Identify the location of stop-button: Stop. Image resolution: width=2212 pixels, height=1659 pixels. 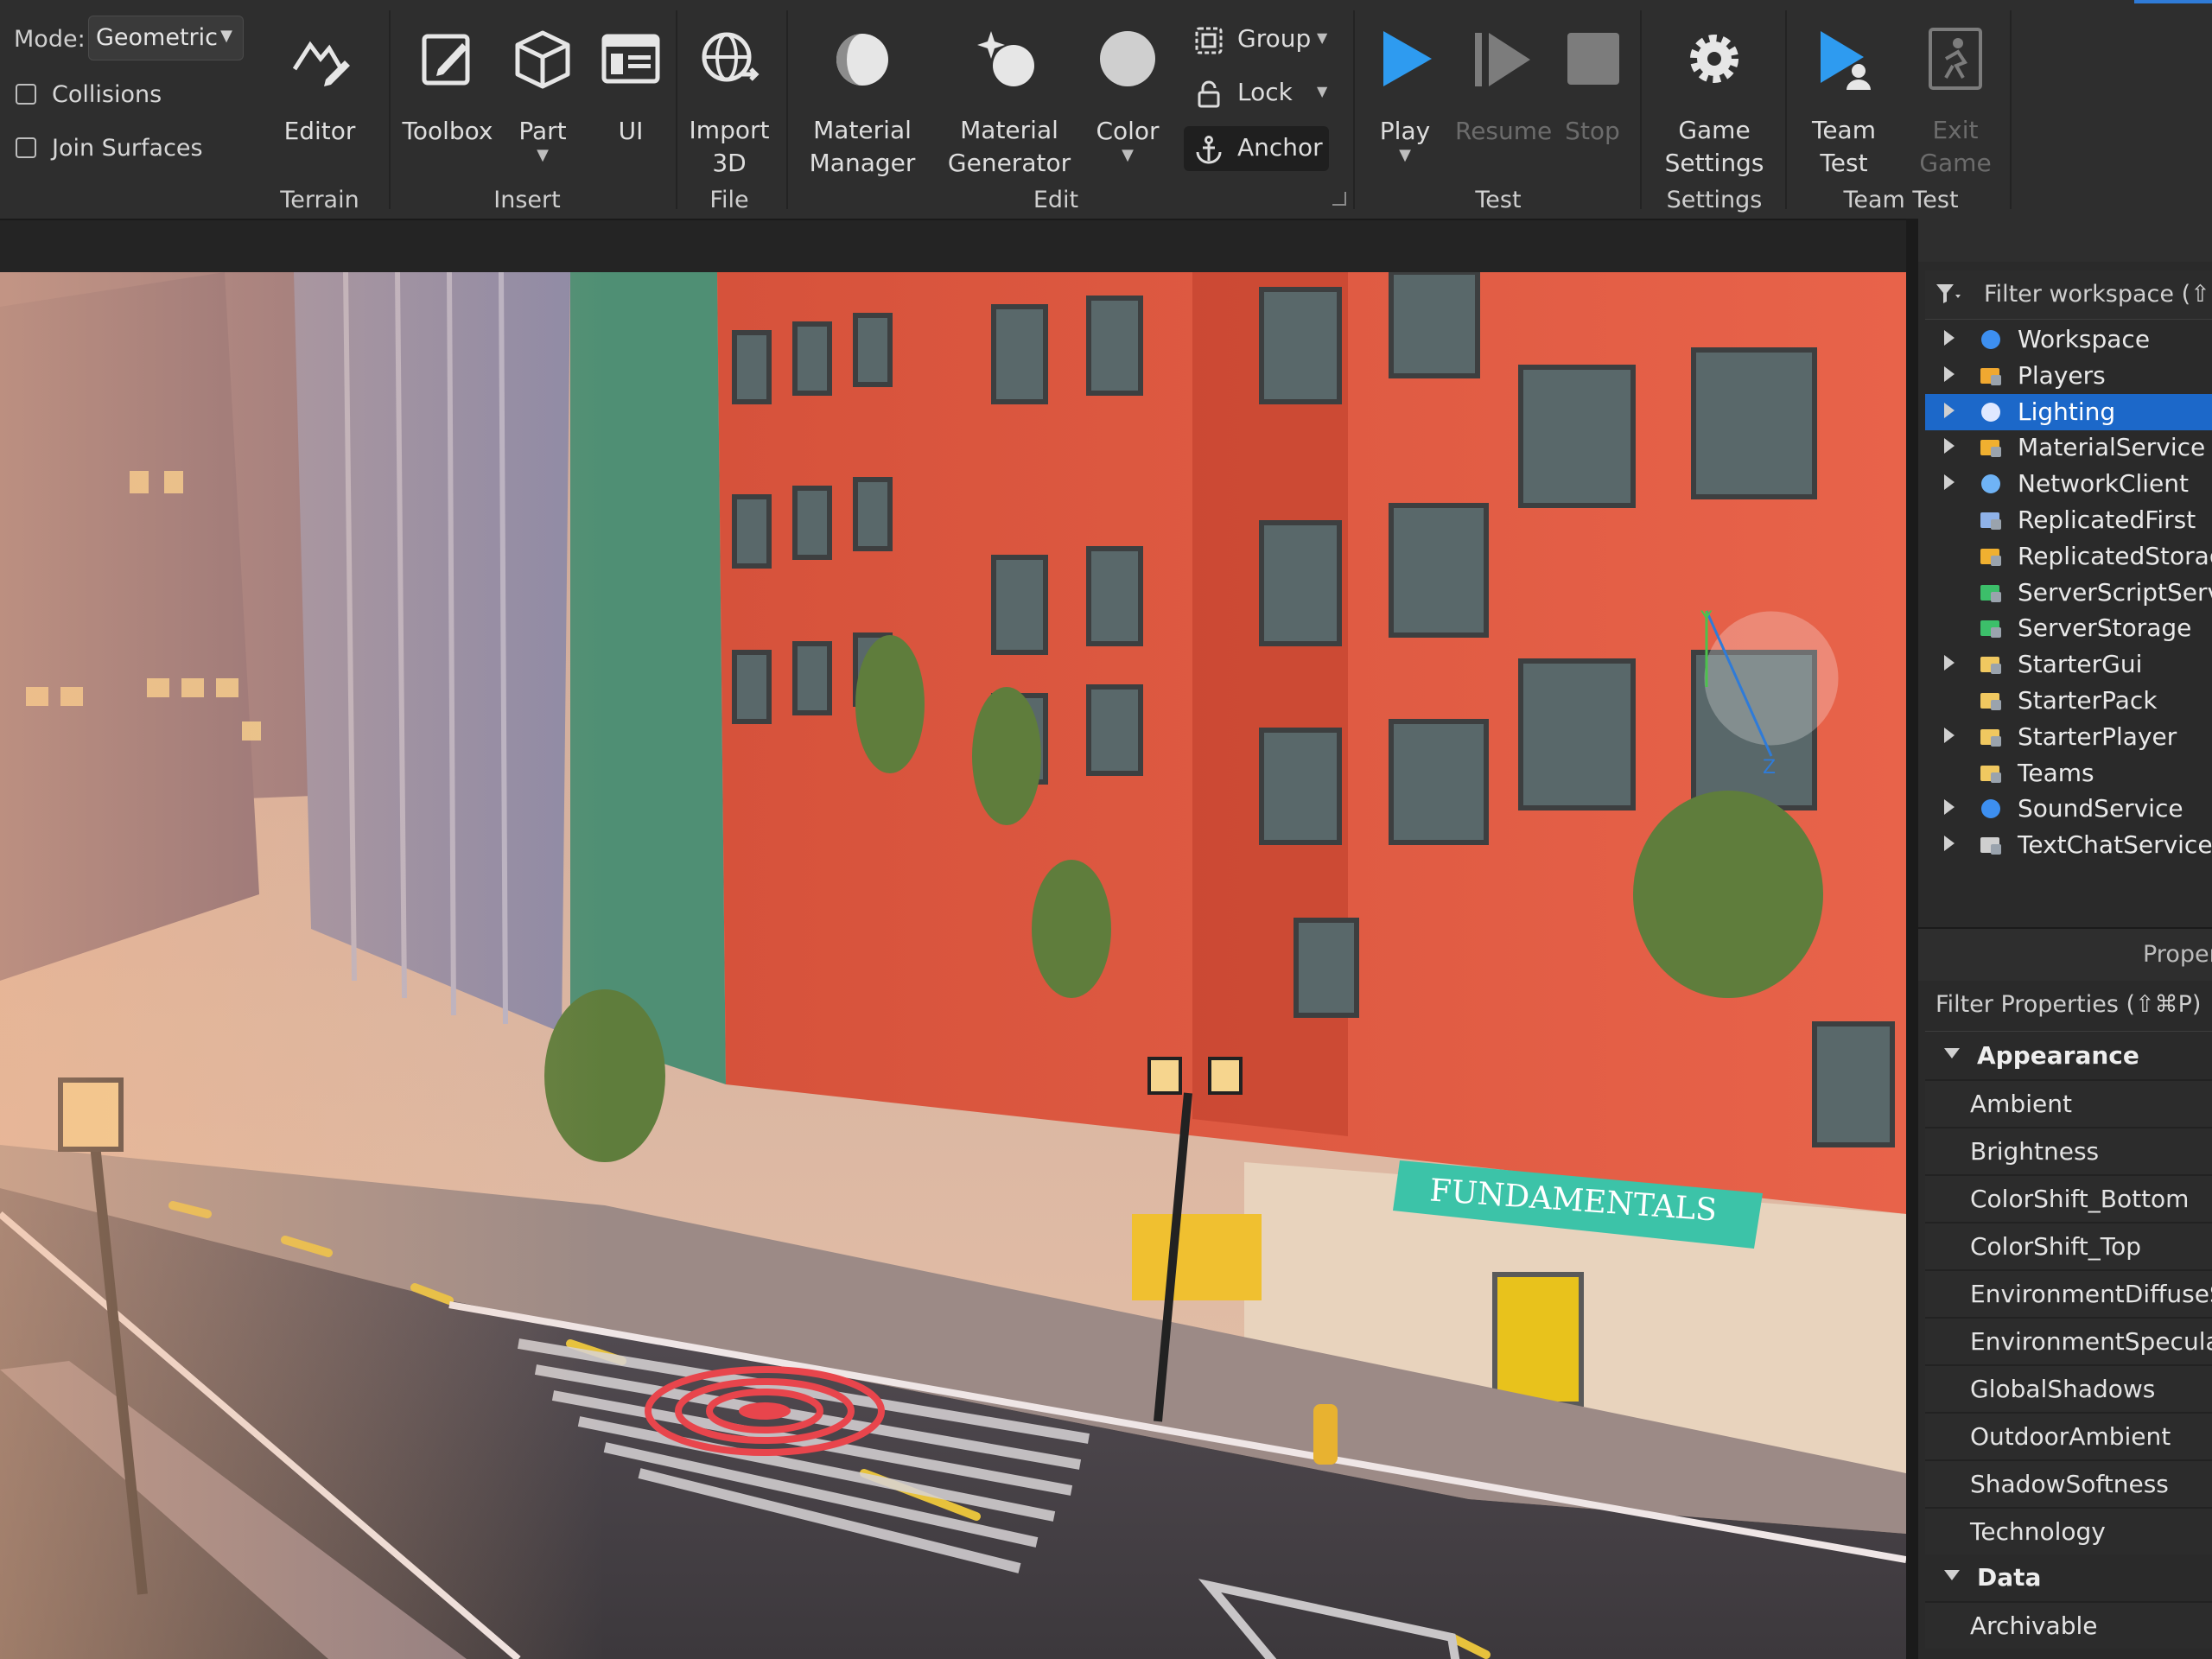
(1592, 86).